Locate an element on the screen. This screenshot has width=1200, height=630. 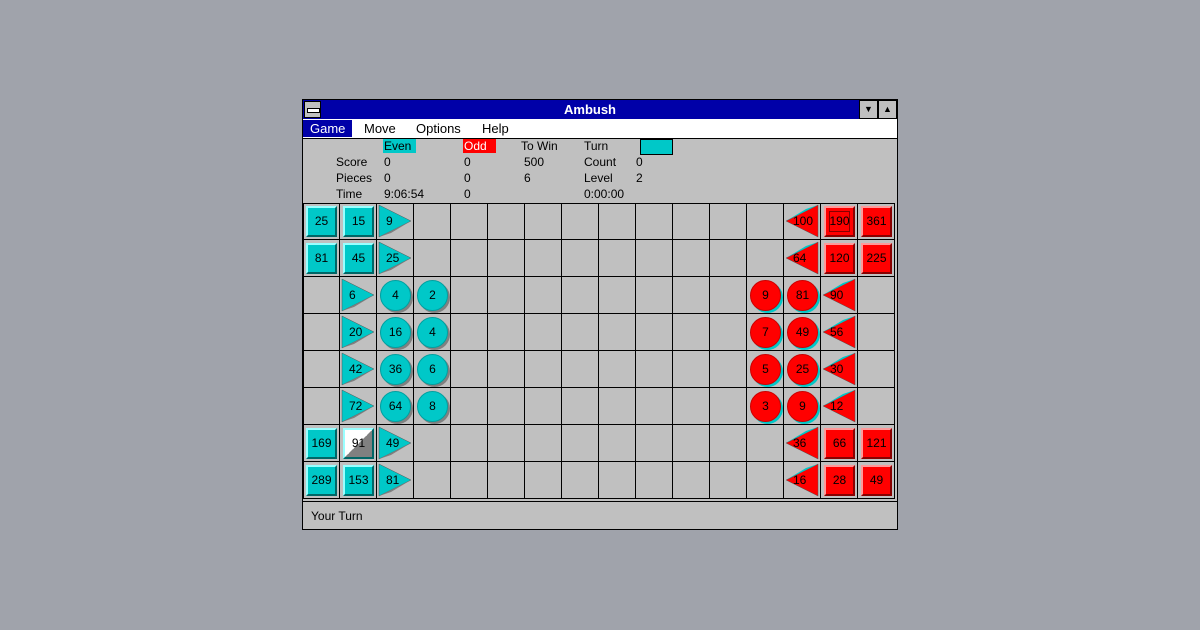
odd-square-piece: 120 is located at coordinates (839, 258).